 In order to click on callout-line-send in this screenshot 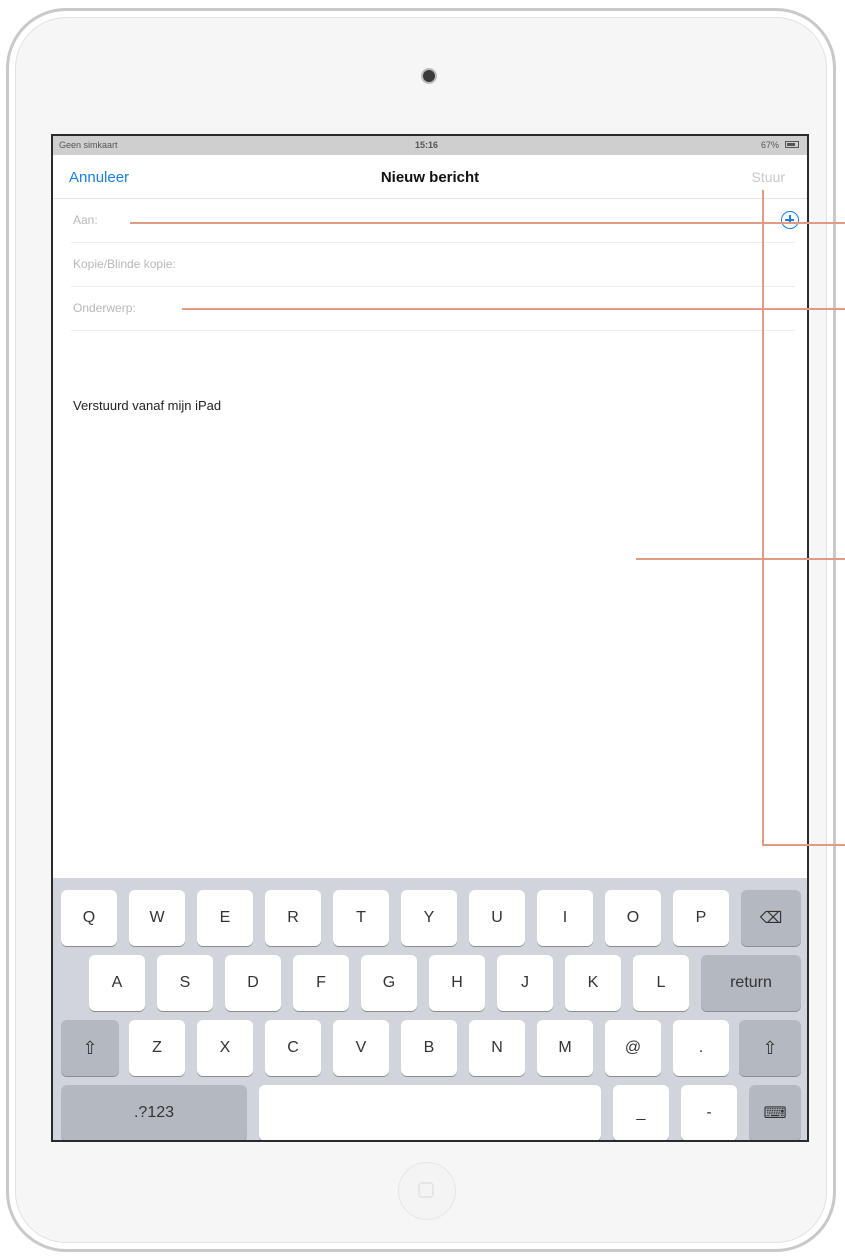, I will do `click(803, 845)`.